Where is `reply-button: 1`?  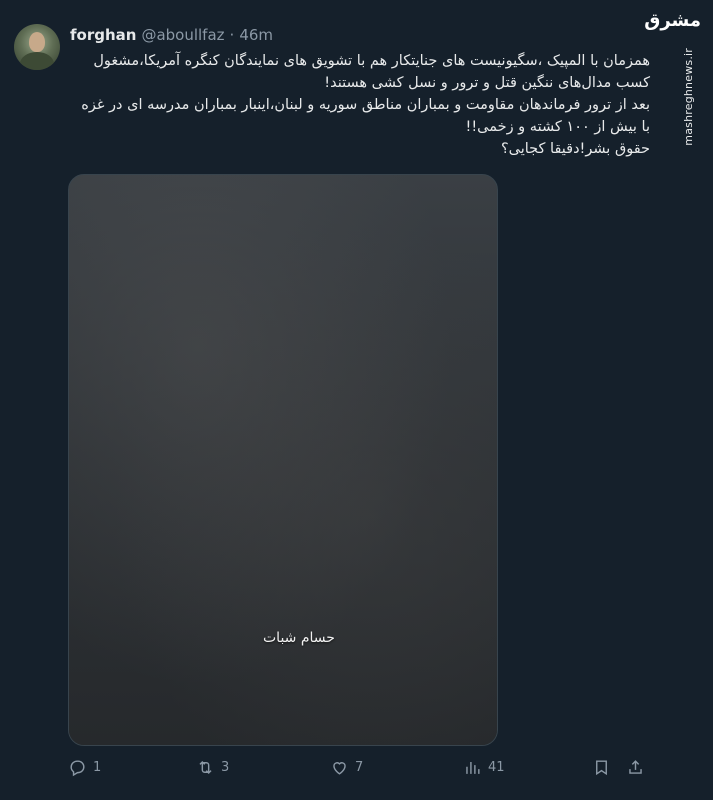 reply-button: 1 is located at coordinates (84, 767).